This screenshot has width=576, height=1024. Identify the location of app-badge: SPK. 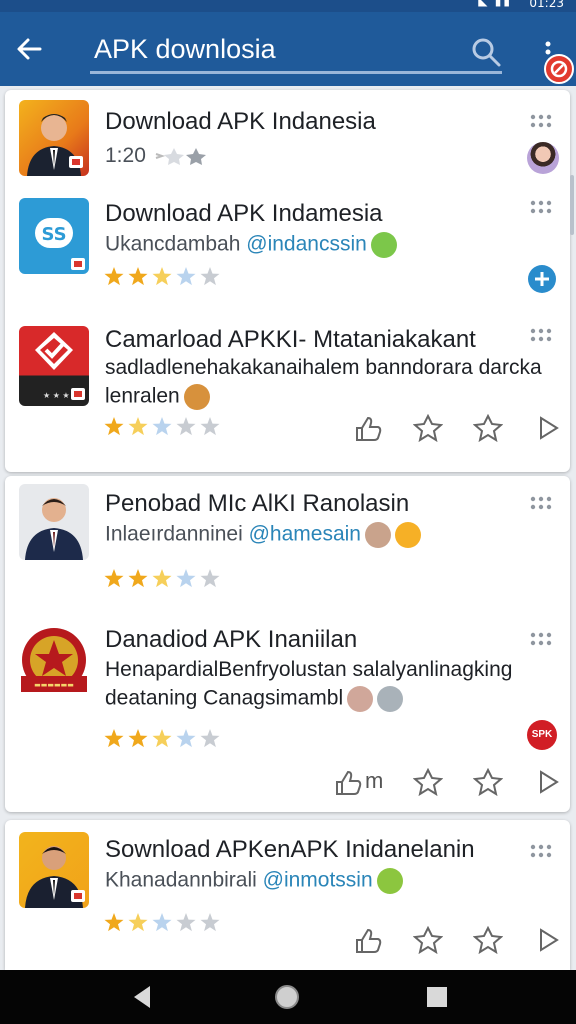
(542, 735).